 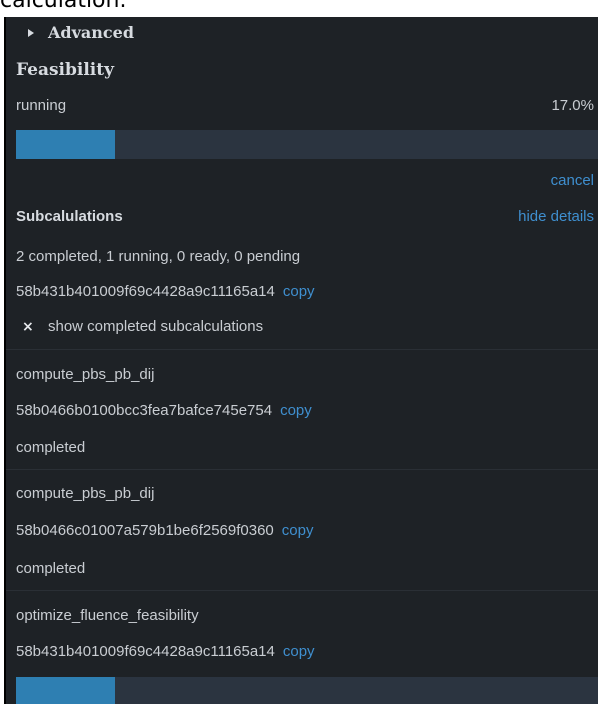 I want to click on cancel-row: cancel, so click(x=305, y=181).